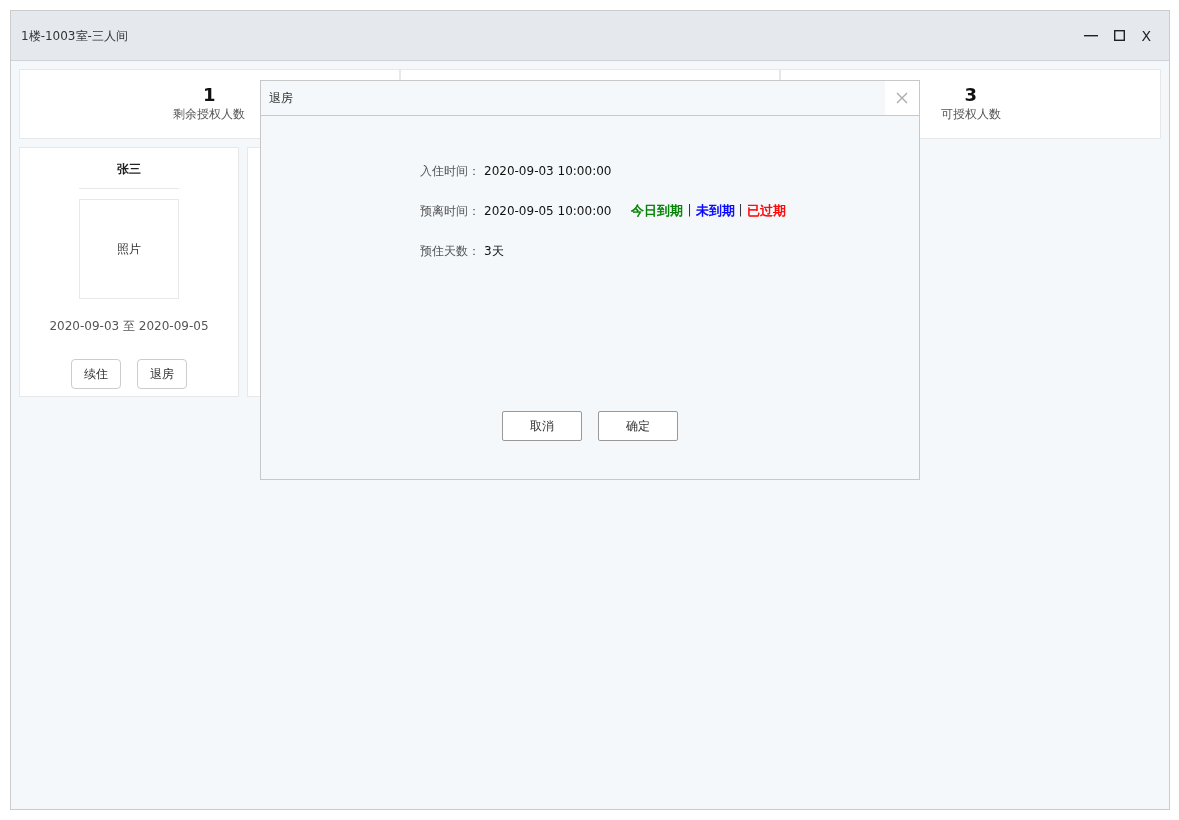  I want to click on guest-name: 张三, so click(129, 168).